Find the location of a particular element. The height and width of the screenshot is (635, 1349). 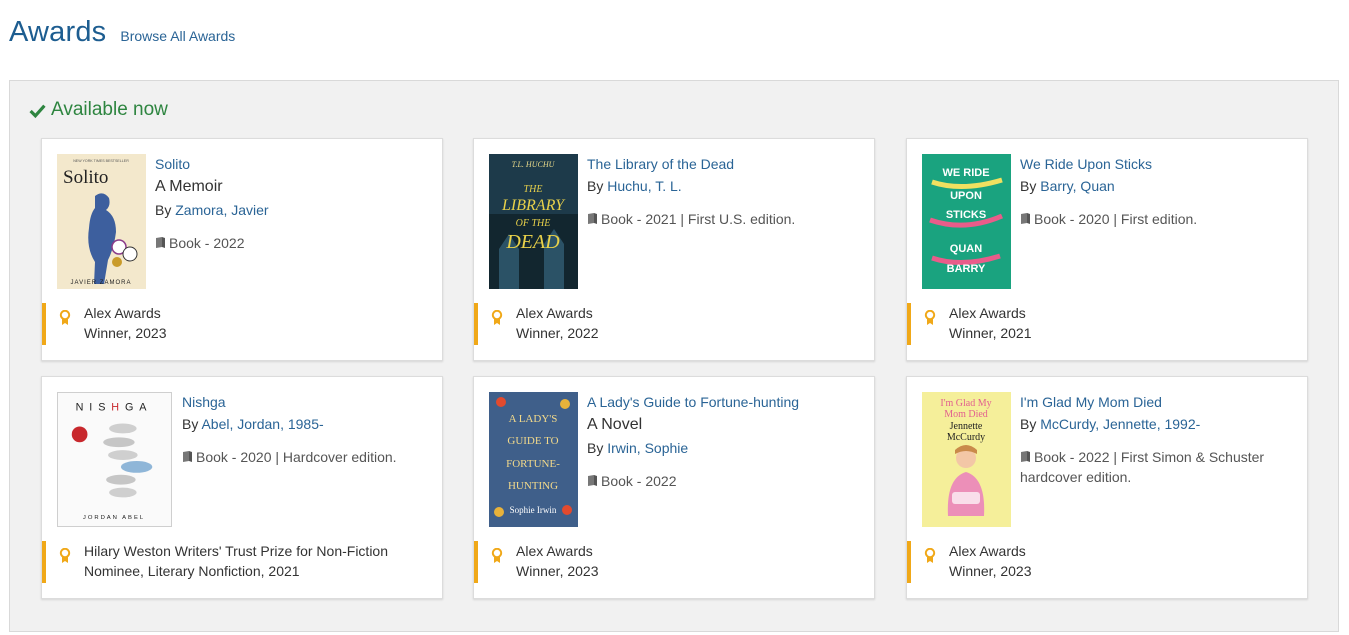

svg-text: A LADY'S is located at coordinates (533, 419).